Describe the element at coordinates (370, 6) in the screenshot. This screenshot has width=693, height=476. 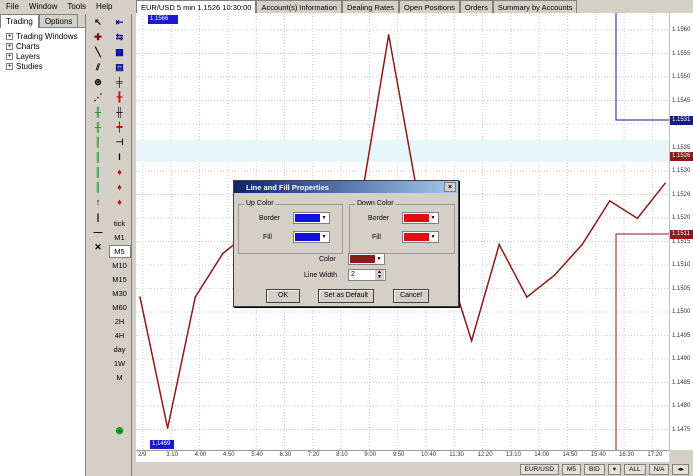
I see `tab-dealing-rates: Dealing Rates` at that location.